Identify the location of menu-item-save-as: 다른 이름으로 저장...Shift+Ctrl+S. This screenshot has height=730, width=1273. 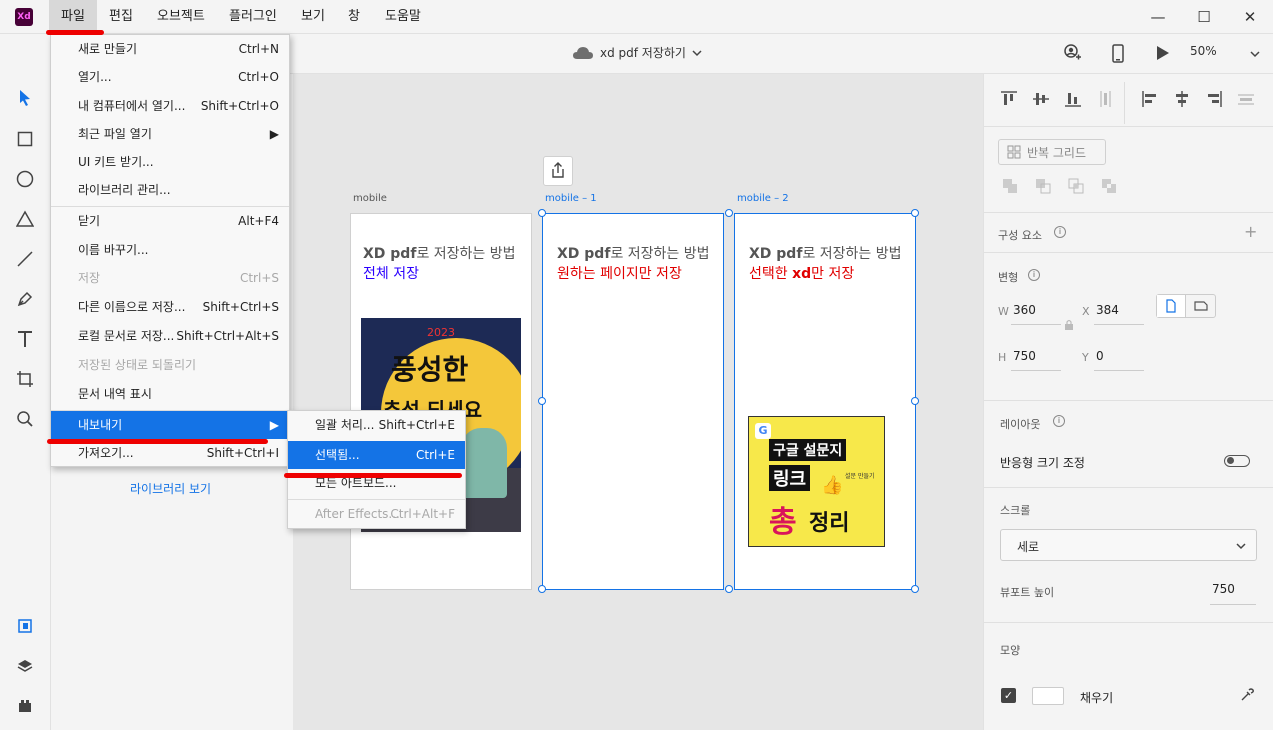
(170, 307).